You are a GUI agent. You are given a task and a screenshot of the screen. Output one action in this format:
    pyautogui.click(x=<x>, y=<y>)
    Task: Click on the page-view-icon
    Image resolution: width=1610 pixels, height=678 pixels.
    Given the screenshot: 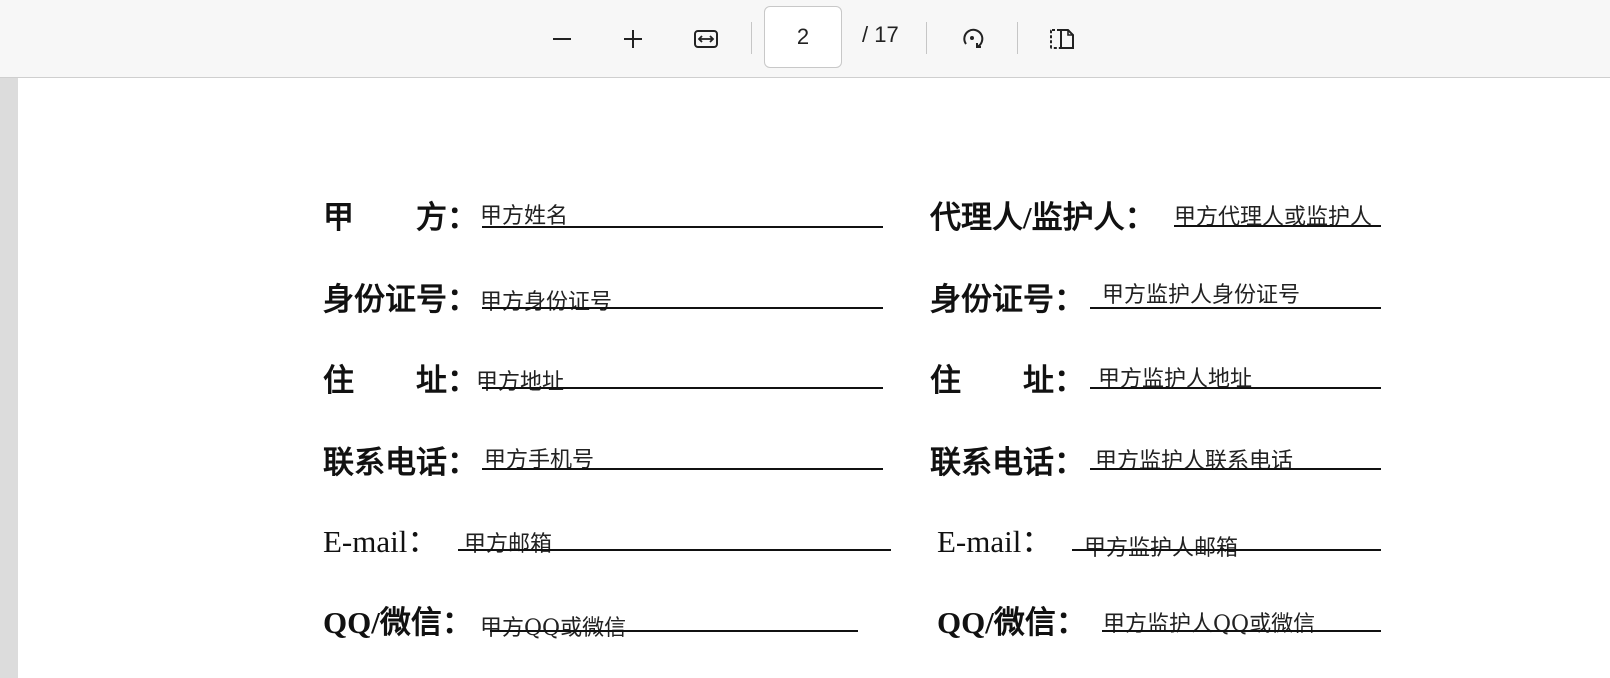 What is the action you would take?
    pyautogui.click(x=1062, y=39)
    